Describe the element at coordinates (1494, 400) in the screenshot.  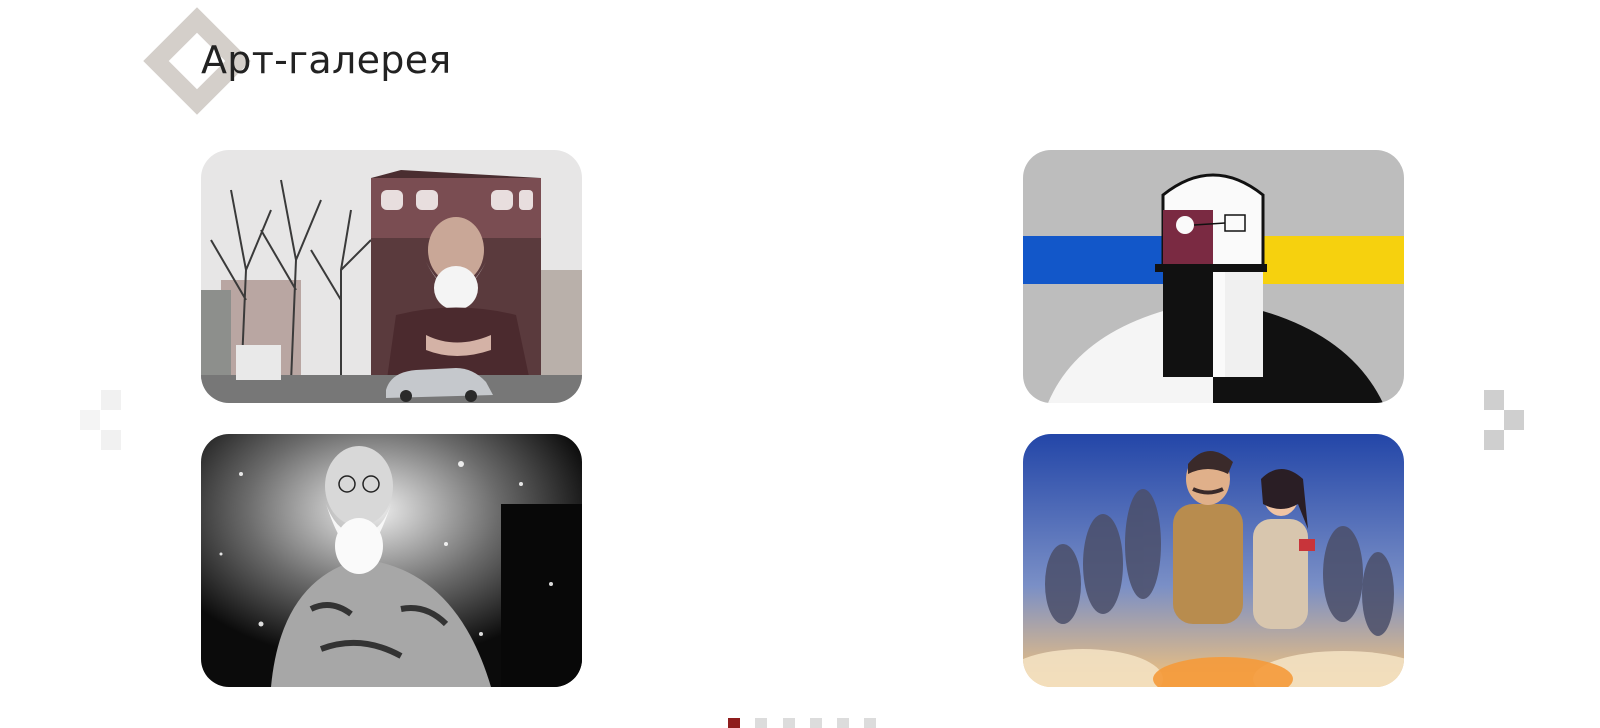
I see `chevron-right-pixel-icon` at that location.